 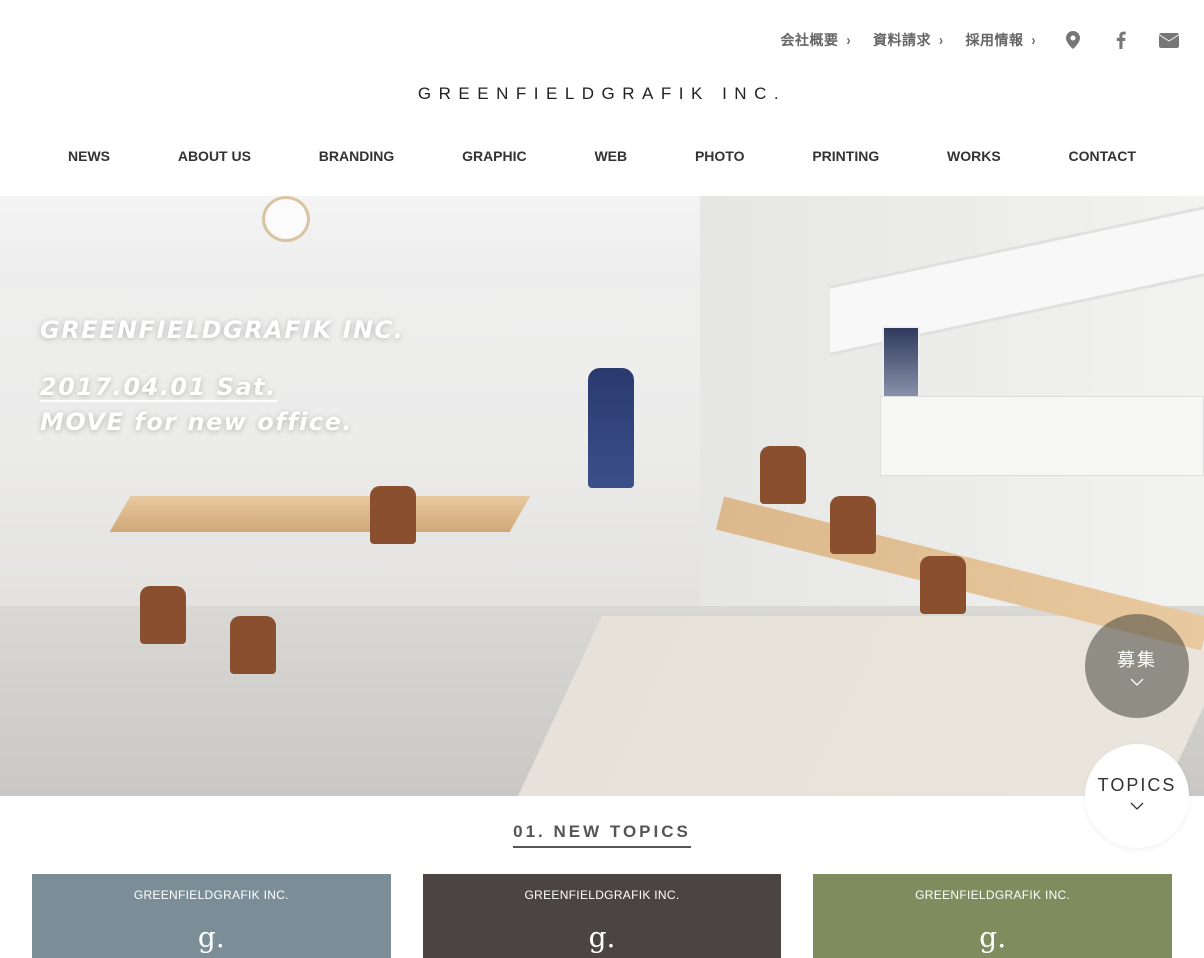 I want to click on recruitment-label: 採用情報, so click(x=994, y=40).